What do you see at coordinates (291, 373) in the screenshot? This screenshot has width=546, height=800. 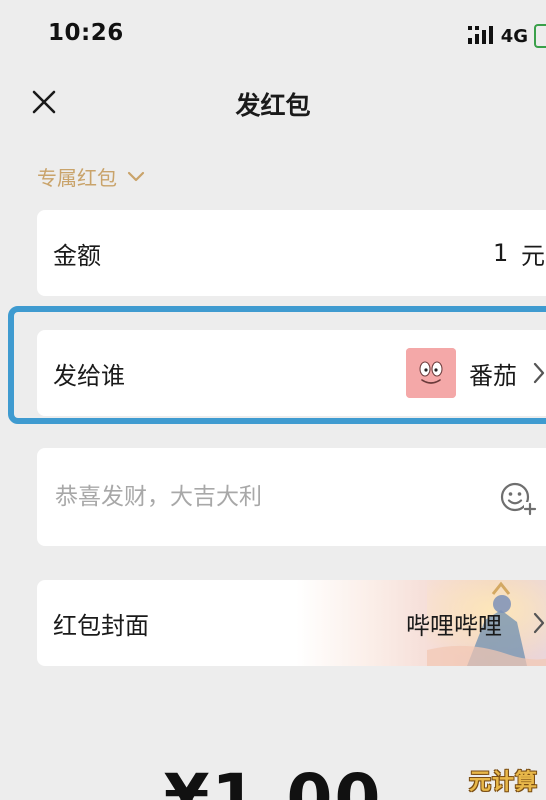 I see `recipient-row: 发给谁 番茄` at bounding box center [291, 373].